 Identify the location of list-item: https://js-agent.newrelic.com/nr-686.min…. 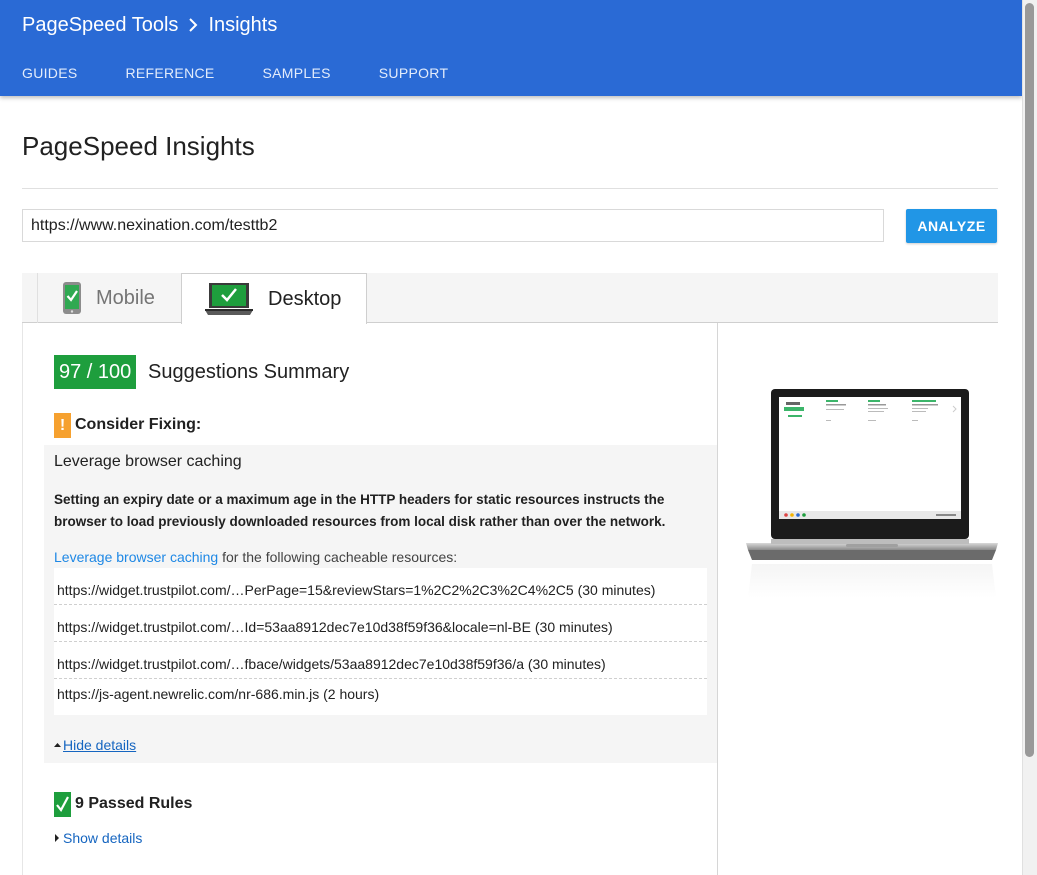
(218, 694).